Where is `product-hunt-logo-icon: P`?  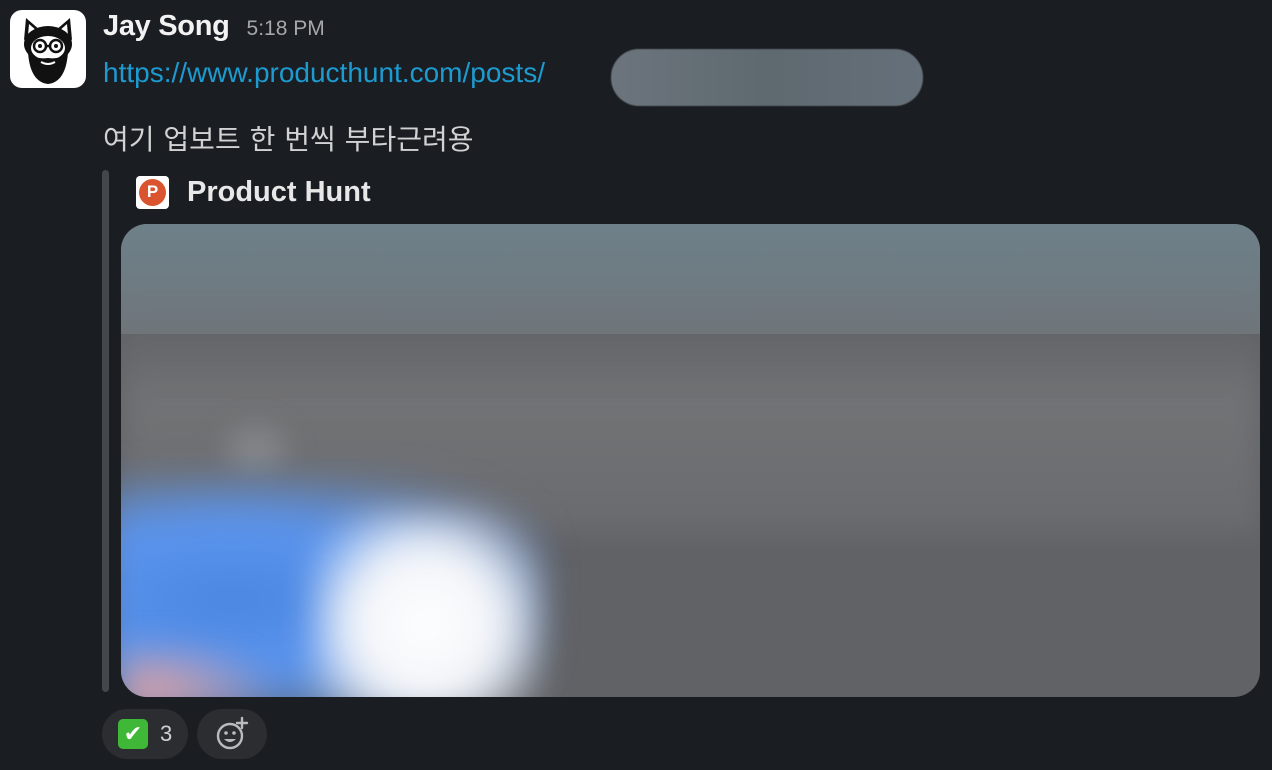 product-hunt-logo-icon: P is located at coordinates (152, 192).